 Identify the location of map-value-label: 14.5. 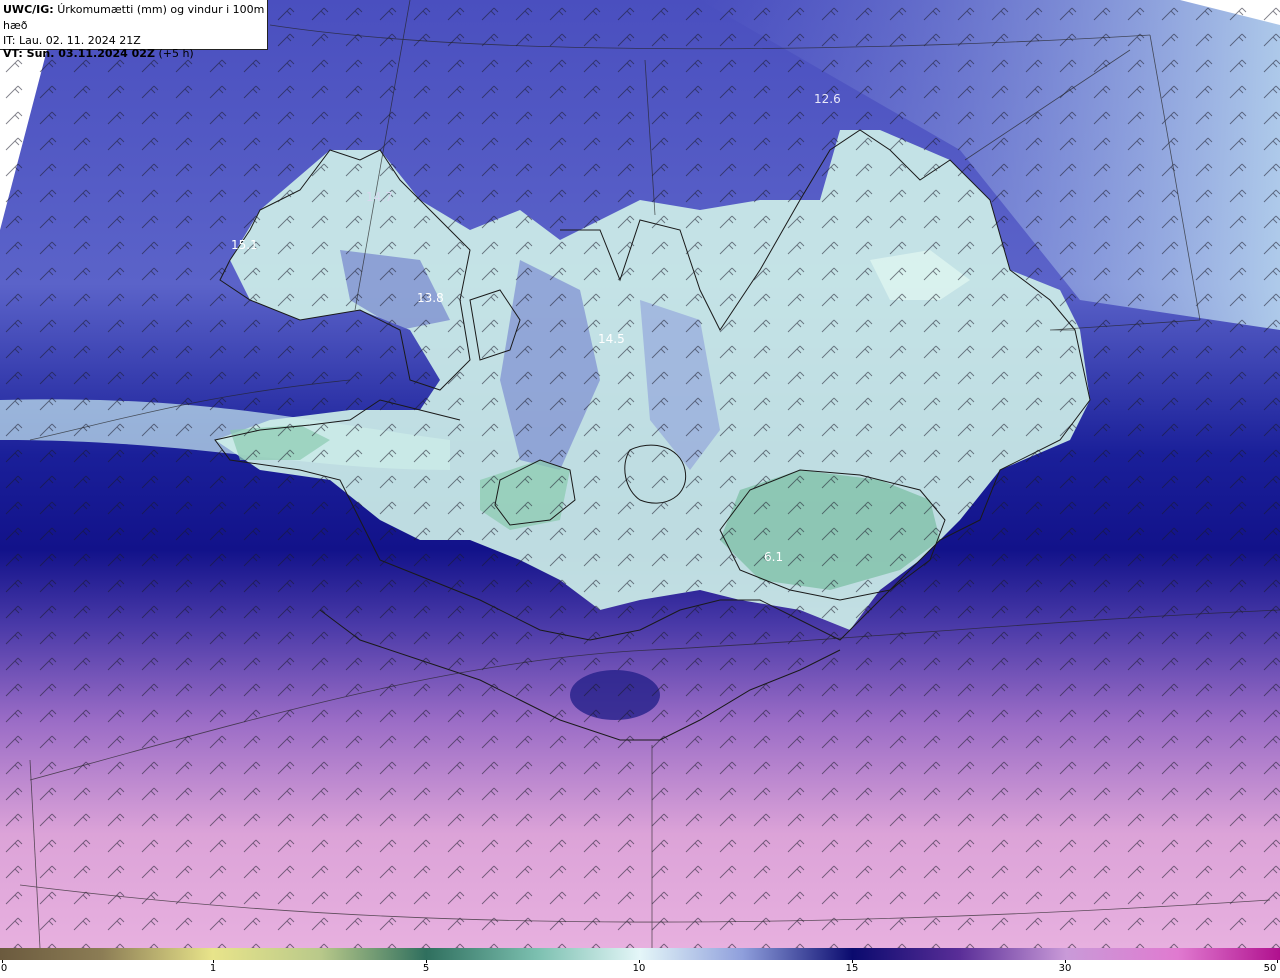
(611, 339).